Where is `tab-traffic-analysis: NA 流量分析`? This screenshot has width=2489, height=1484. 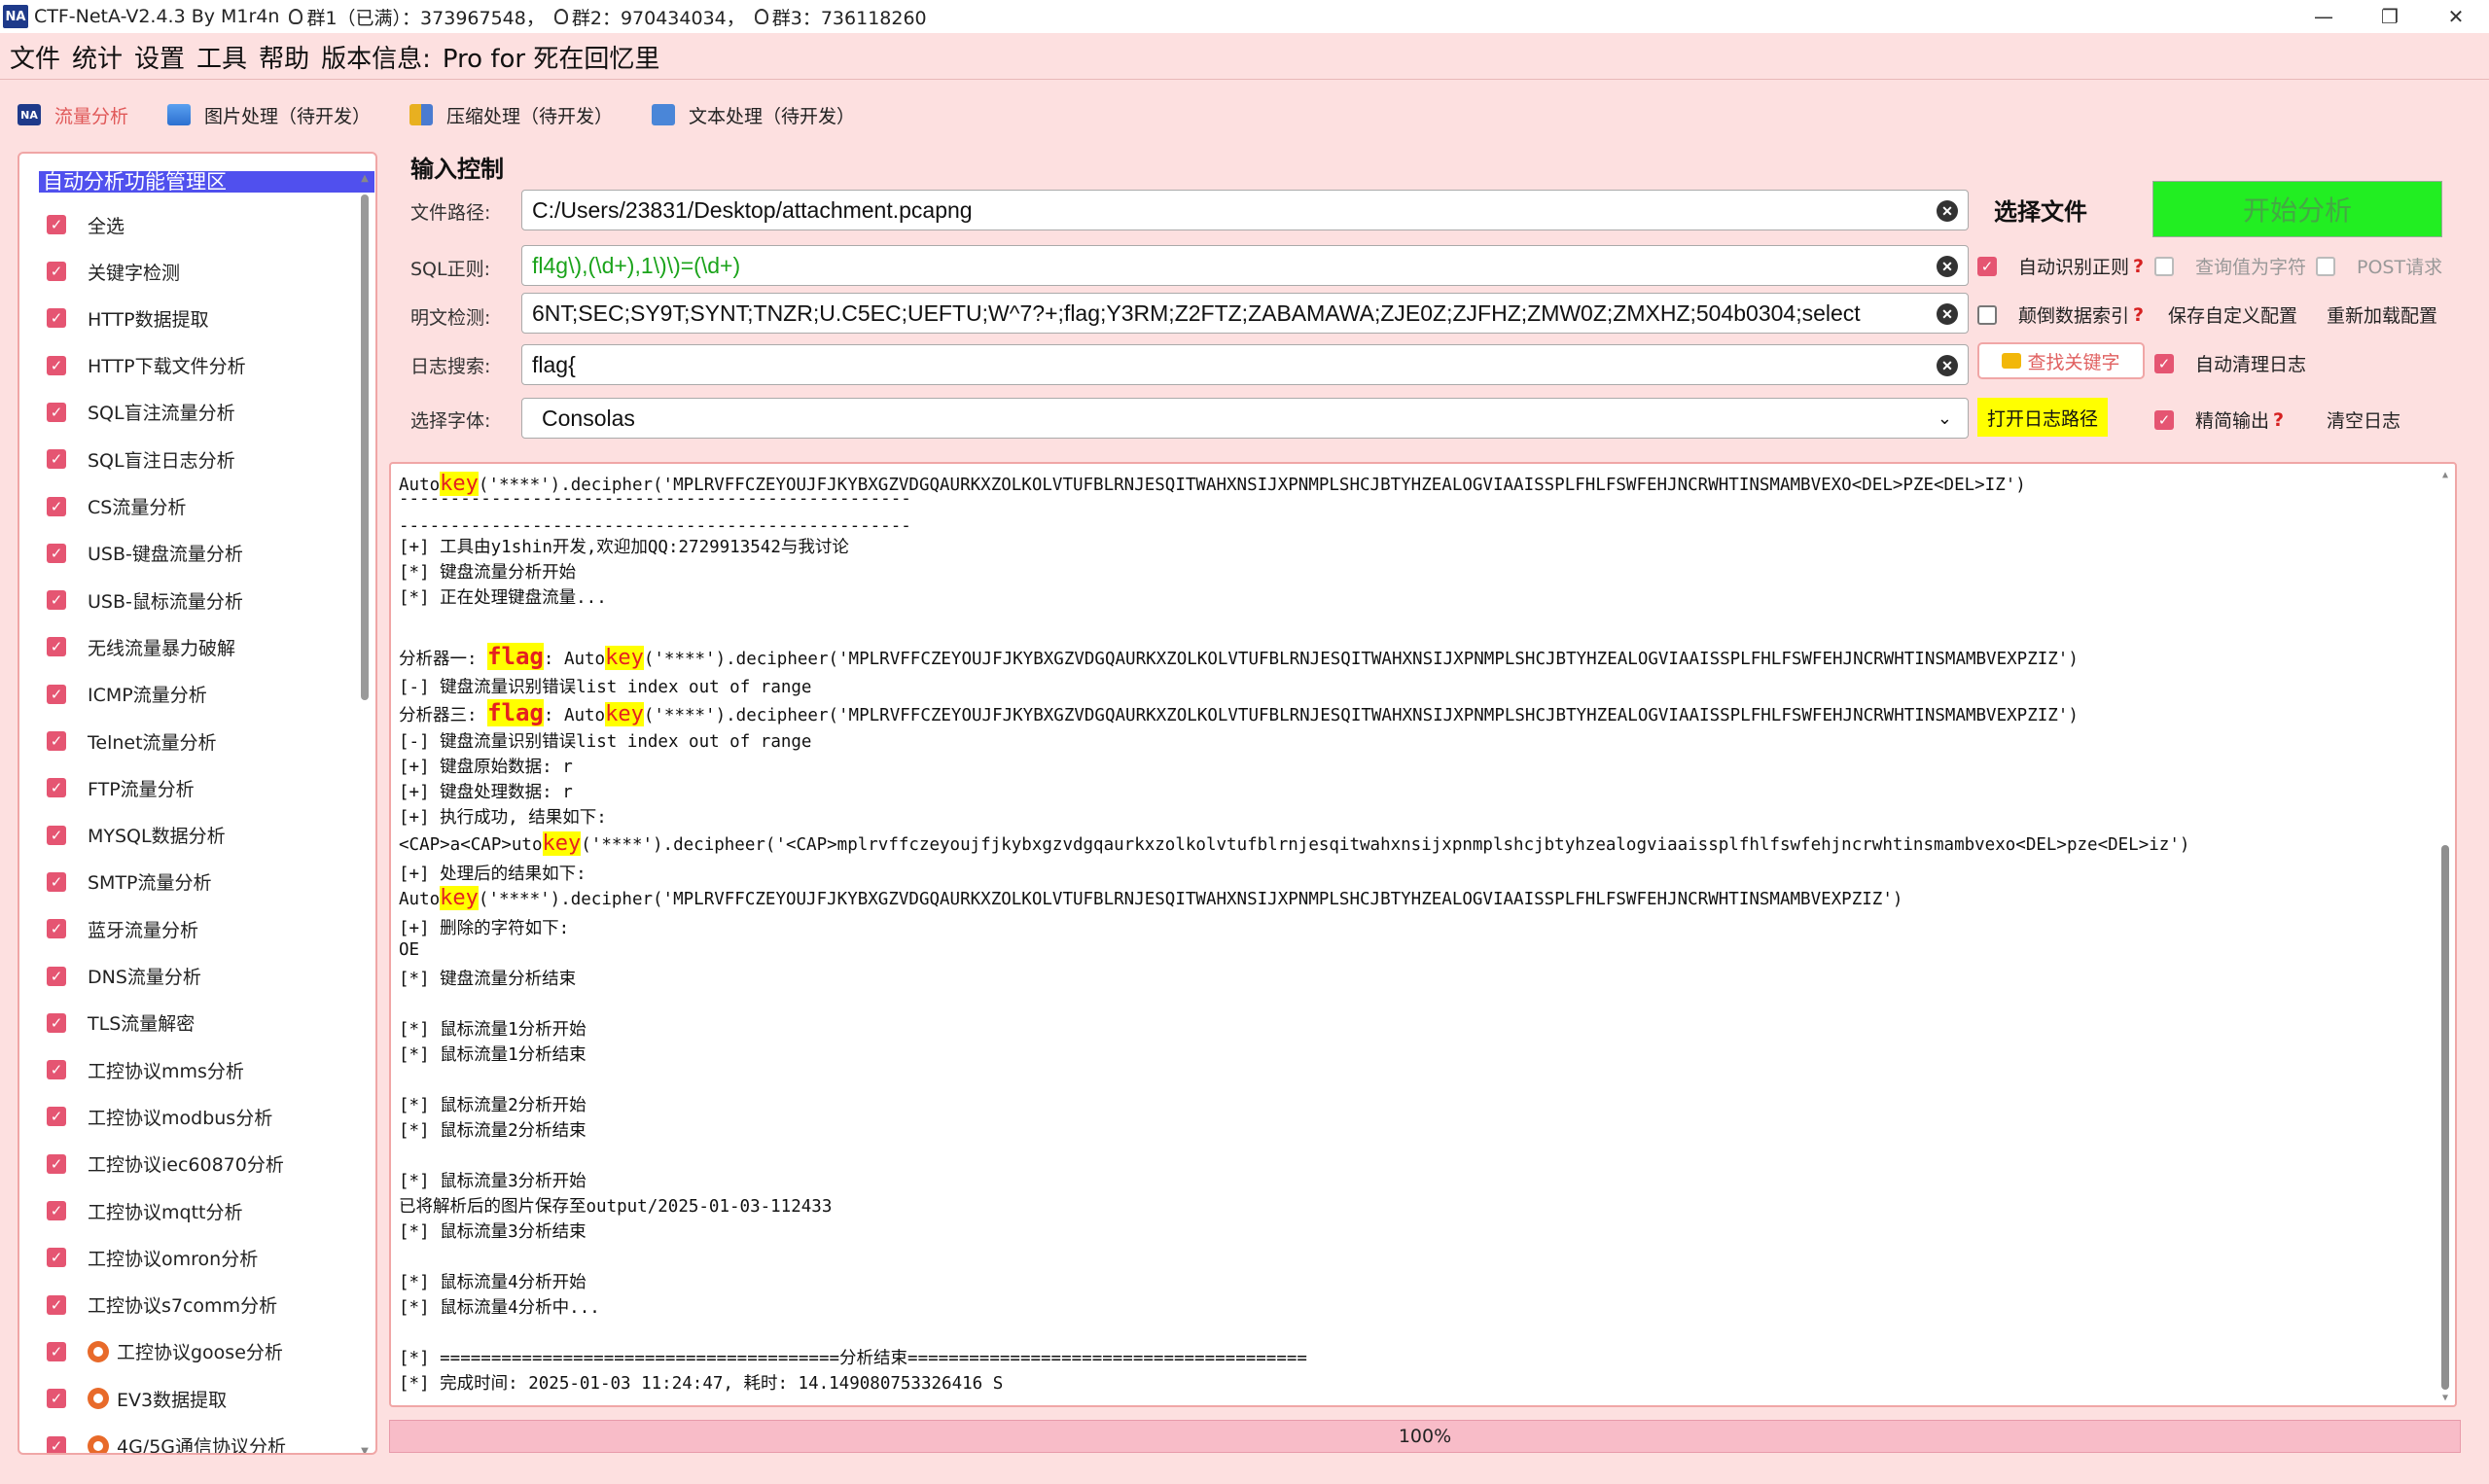
tab-traffic-analysis: NA 流量分析 is located at coordinates (73, 115).